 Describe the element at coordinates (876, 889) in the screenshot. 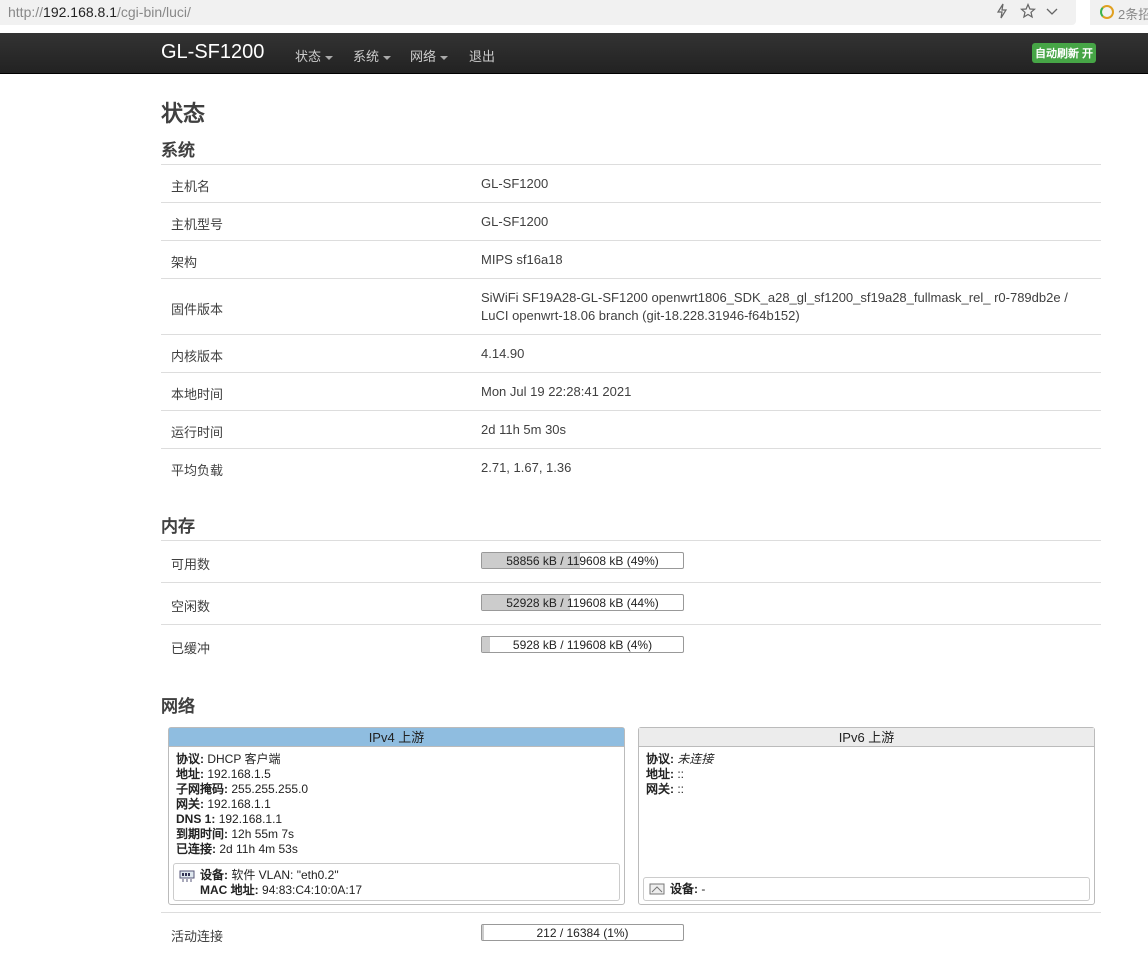

I see `device-line: 设备: -` at that location.